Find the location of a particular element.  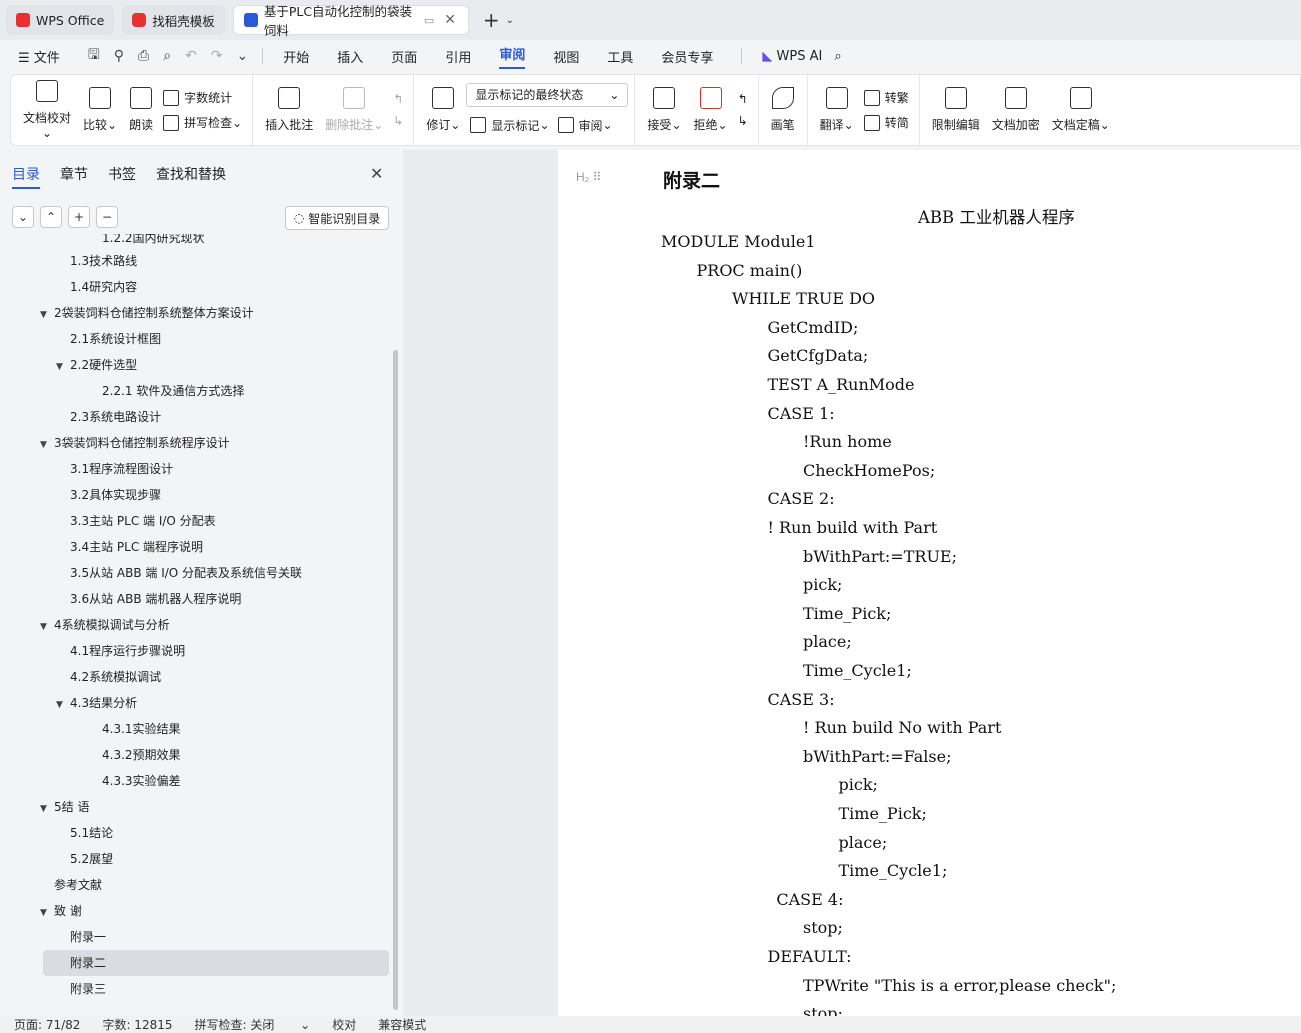

wps-ai-button: ◣ WPS AI is located at coordinates (792, 56).